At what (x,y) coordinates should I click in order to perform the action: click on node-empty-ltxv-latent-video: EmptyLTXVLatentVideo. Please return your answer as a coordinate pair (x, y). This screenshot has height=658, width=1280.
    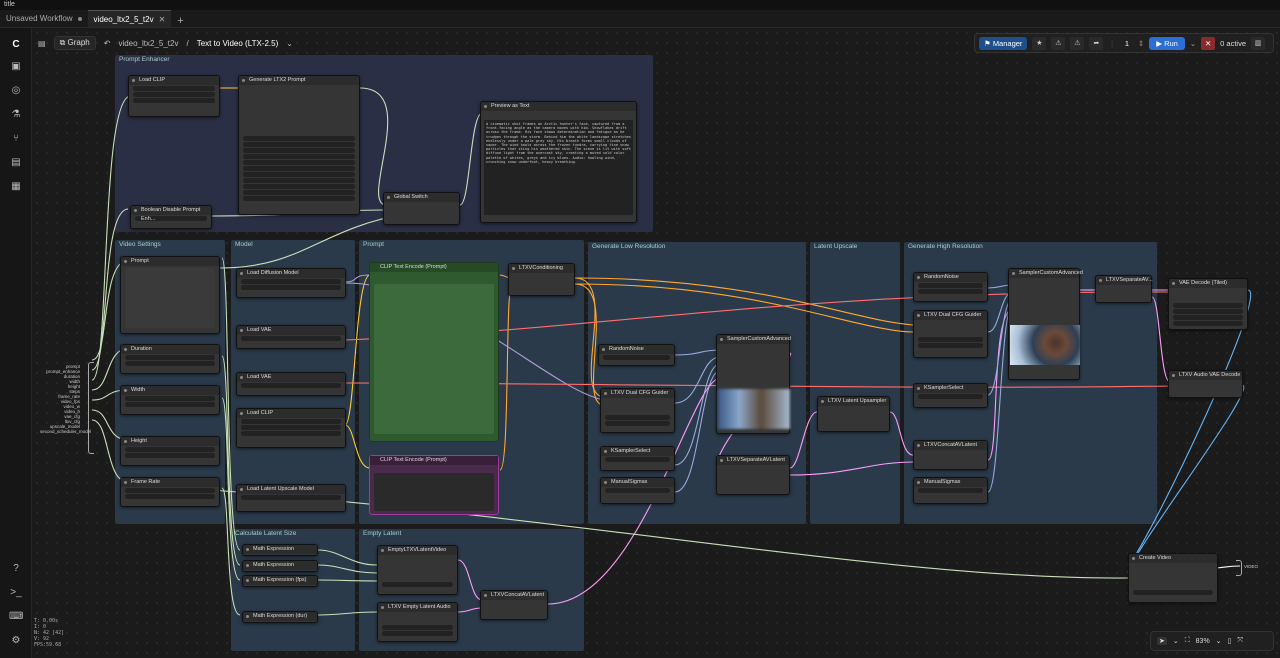
    Looking at the image, I should click on (417, 570).